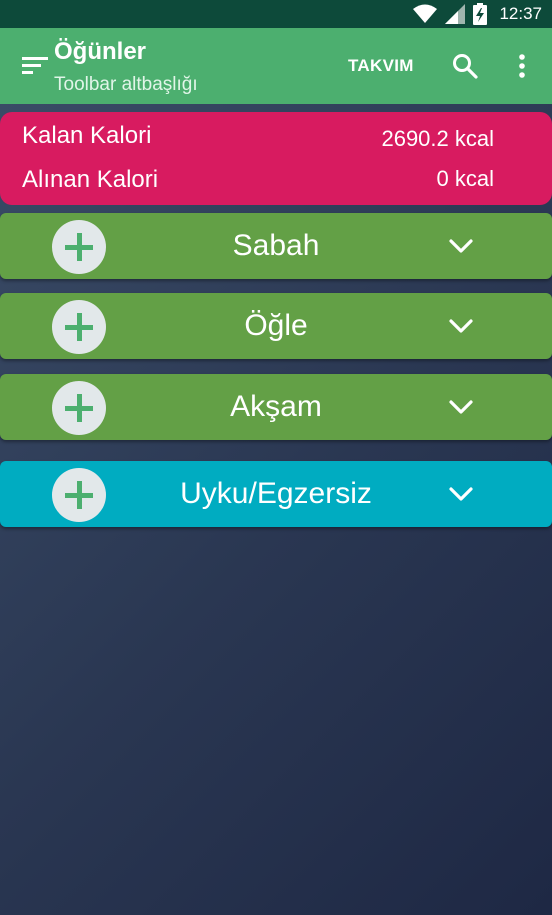  I want to click on meal-label: Uyku/Egzersiz, so click(276, 493).